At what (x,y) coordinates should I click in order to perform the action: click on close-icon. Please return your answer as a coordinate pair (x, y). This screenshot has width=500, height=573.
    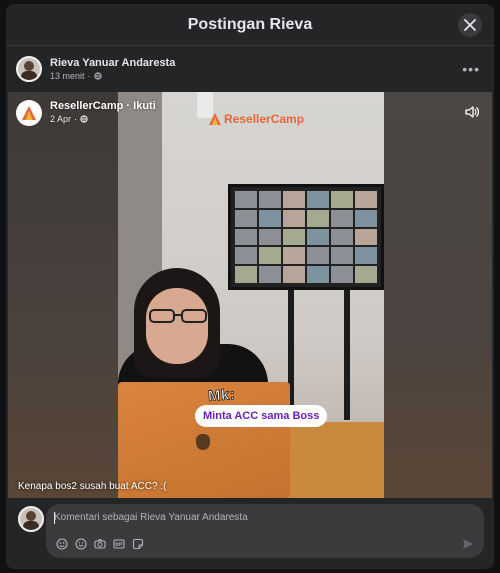
    Looking at the image, I should click on (470, 25).